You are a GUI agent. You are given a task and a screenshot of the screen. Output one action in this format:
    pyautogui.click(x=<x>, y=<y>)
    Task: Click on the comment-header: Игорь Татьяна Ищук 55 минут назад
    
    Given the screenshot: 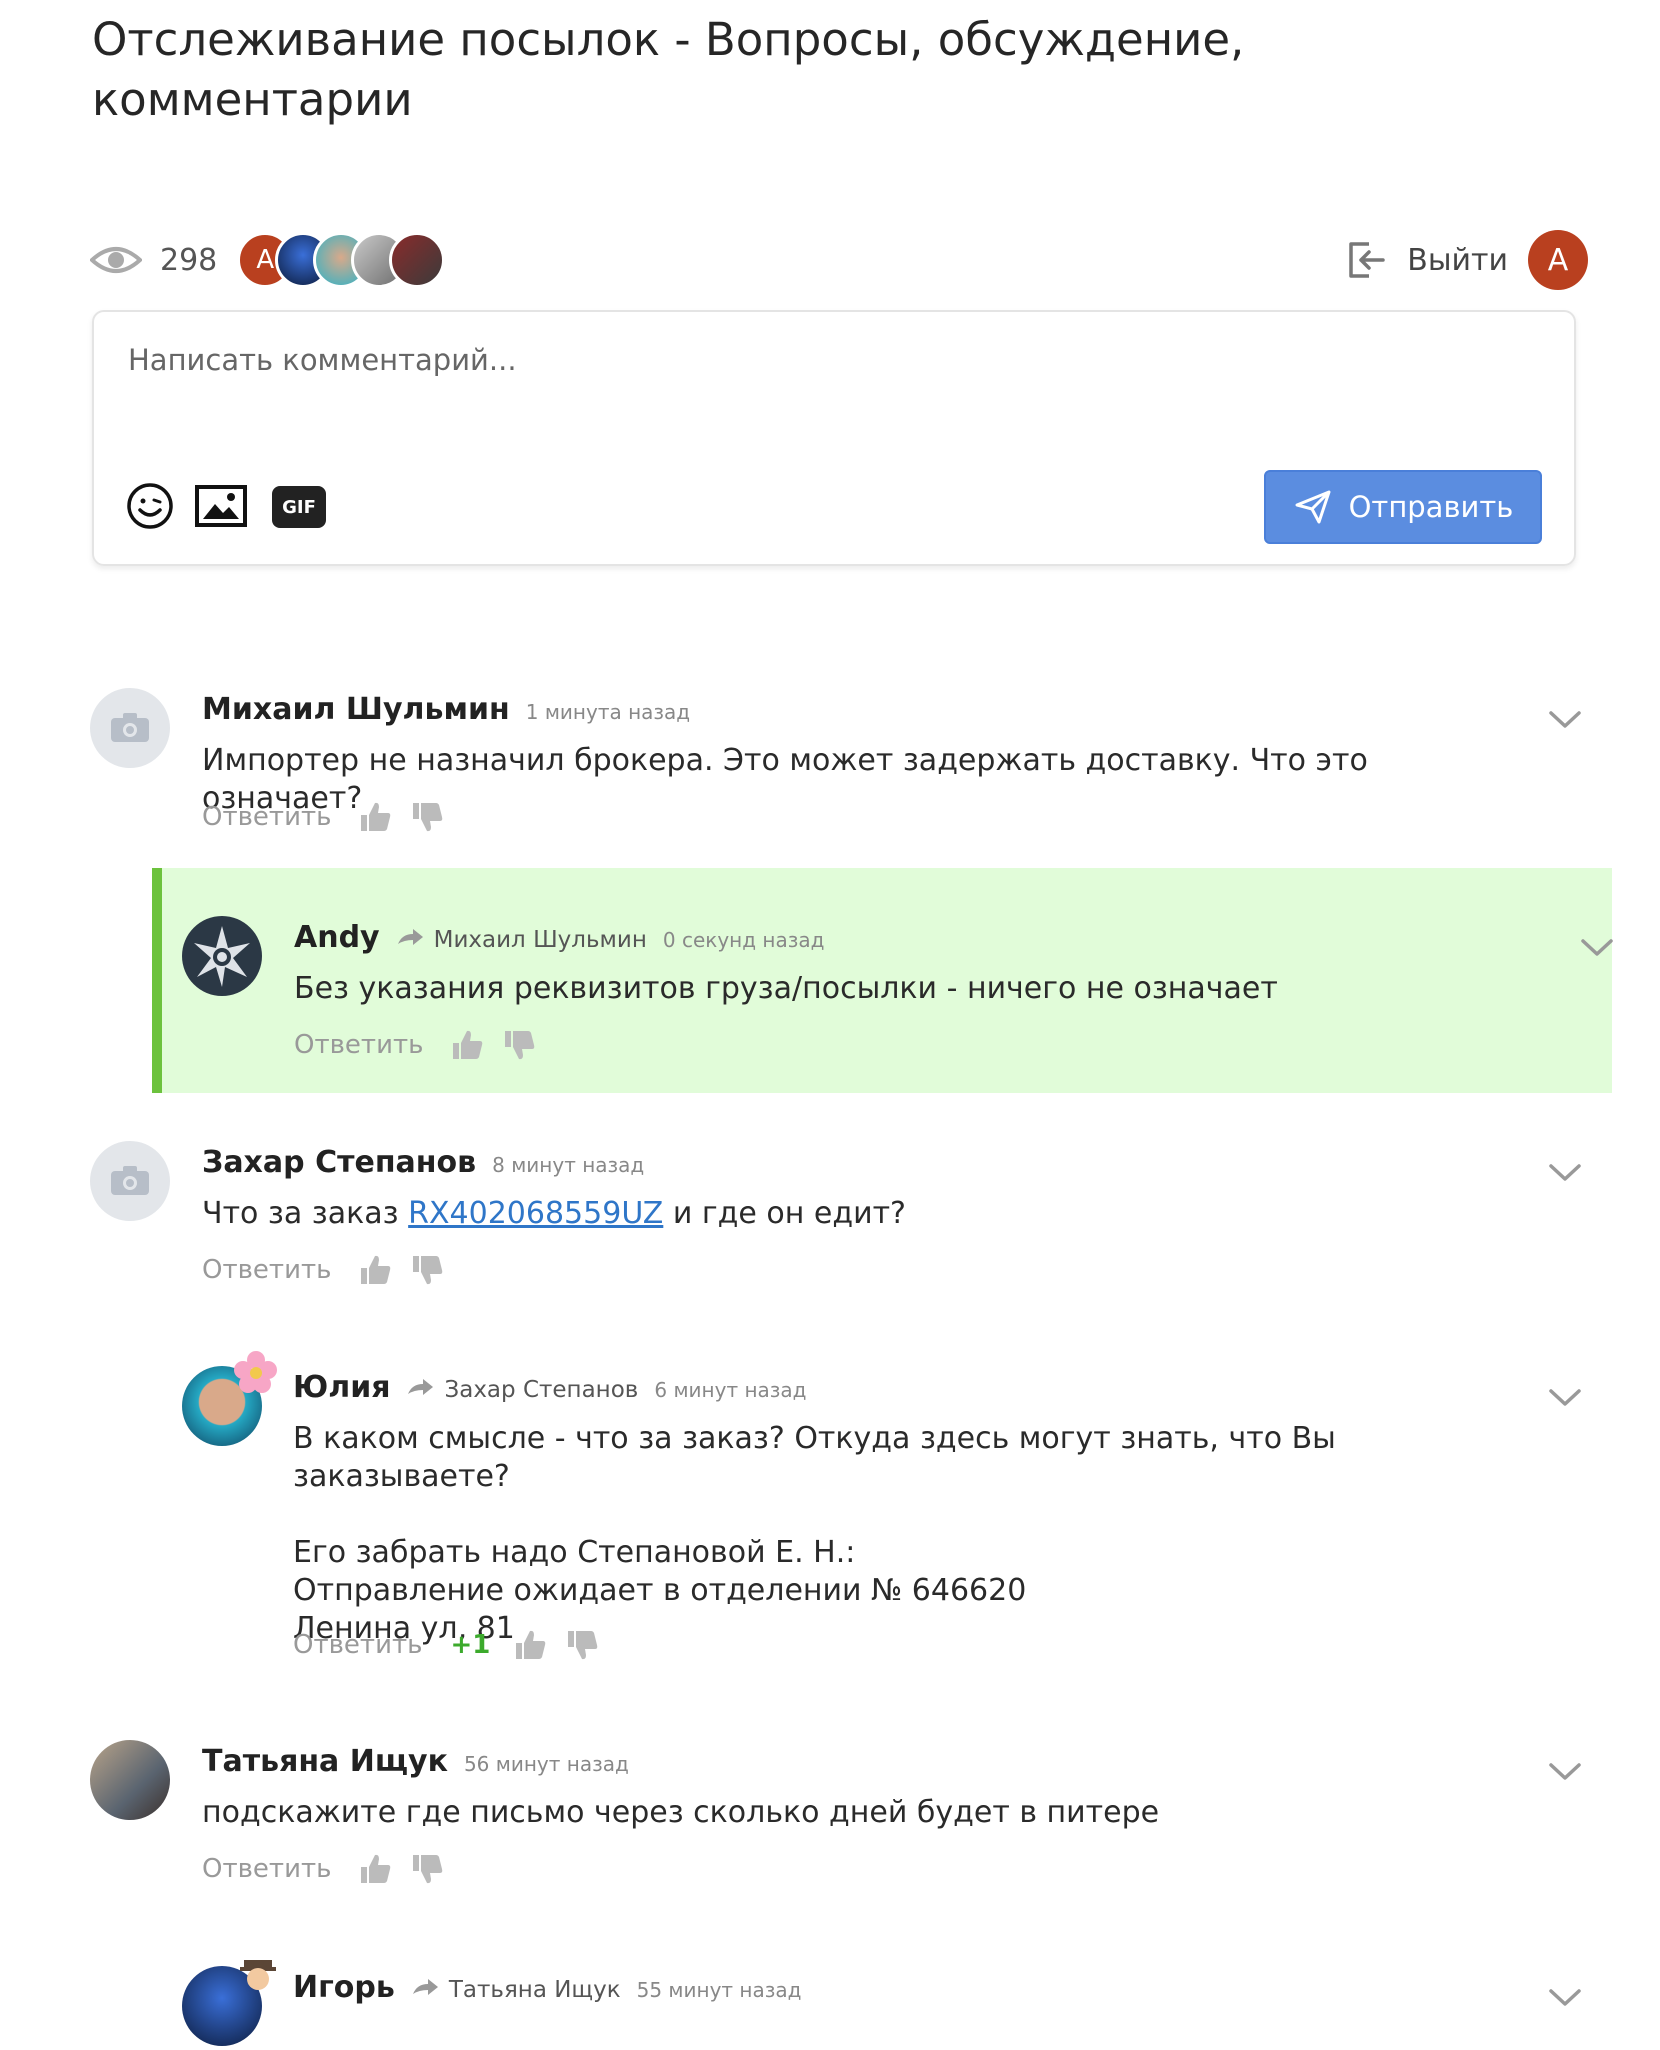 What is the action you would take?
    pyautogui.click(x=547, y=1987)
    